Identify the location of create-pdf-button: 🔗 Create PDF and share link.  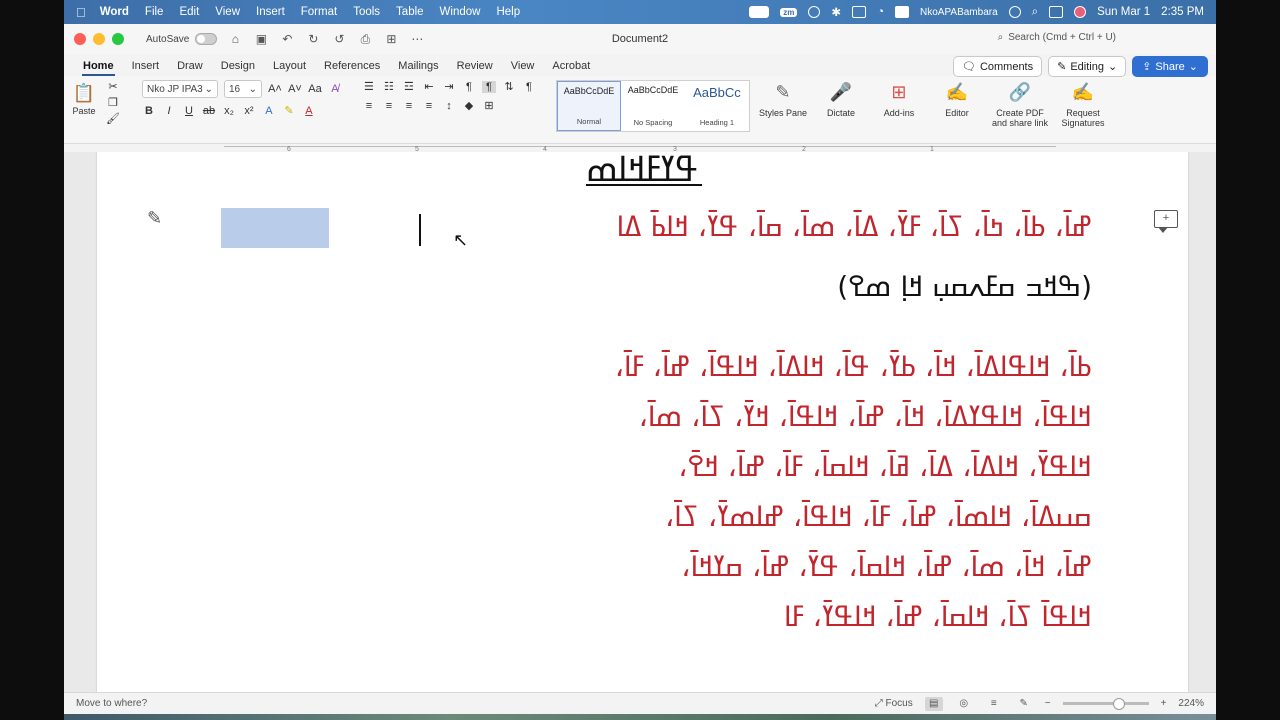
(1020, 104).